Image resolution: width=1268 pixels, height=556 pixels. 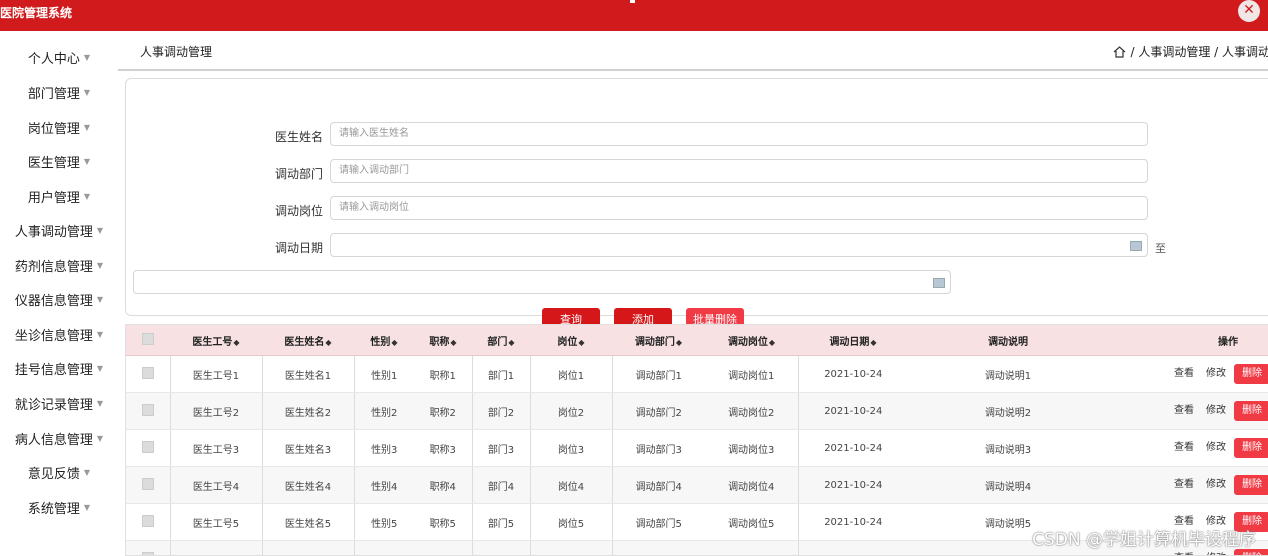 What do you see at coordinates (751, 340) in the screenshot?
I see `col-transfer-post: 调动岗位◆` at bounding box center [751, 340].